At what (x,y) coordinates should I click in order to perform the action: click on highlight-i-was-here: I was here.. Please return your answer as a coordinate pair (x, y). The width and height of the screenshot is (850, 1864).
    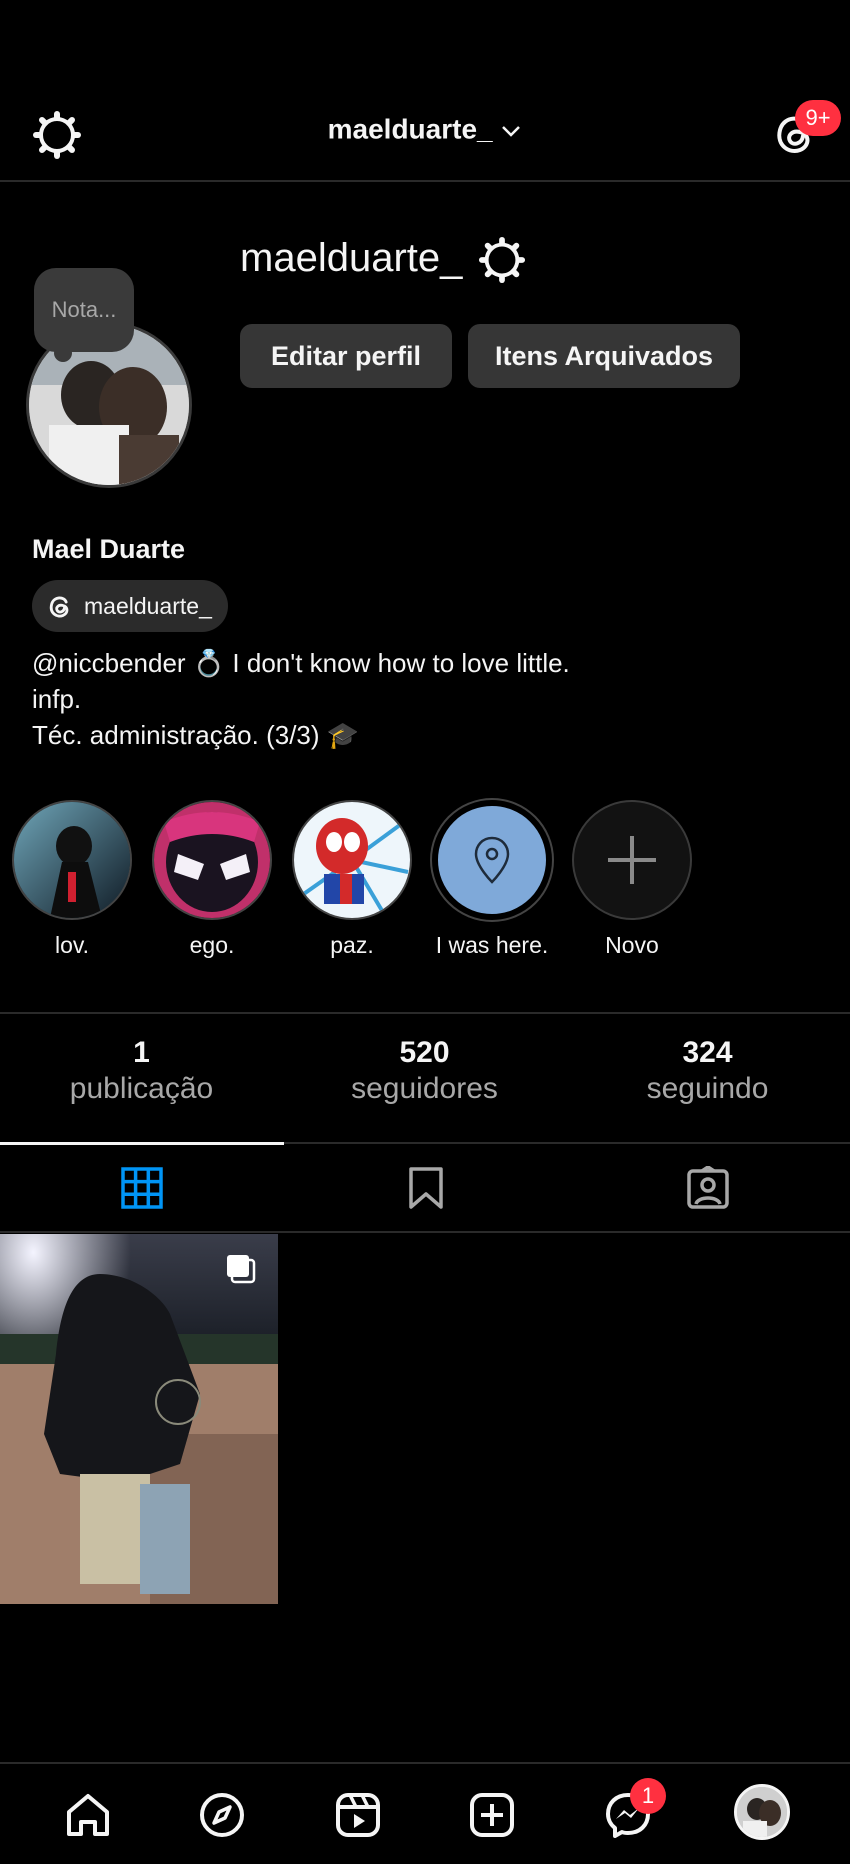
    Looking at the image, I should click on (492, 879).